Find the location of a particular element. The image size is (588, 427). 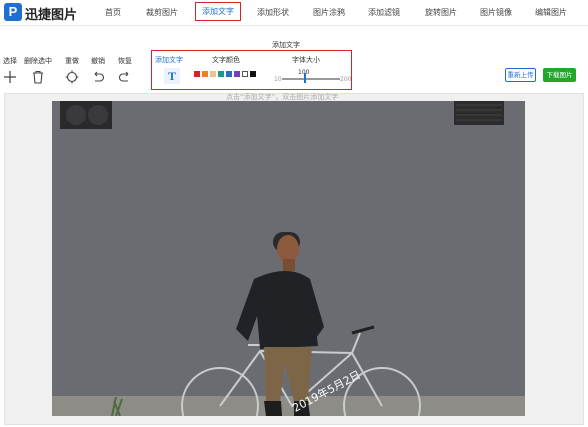

select-label: 选择 is located at coordinates (10, 61).